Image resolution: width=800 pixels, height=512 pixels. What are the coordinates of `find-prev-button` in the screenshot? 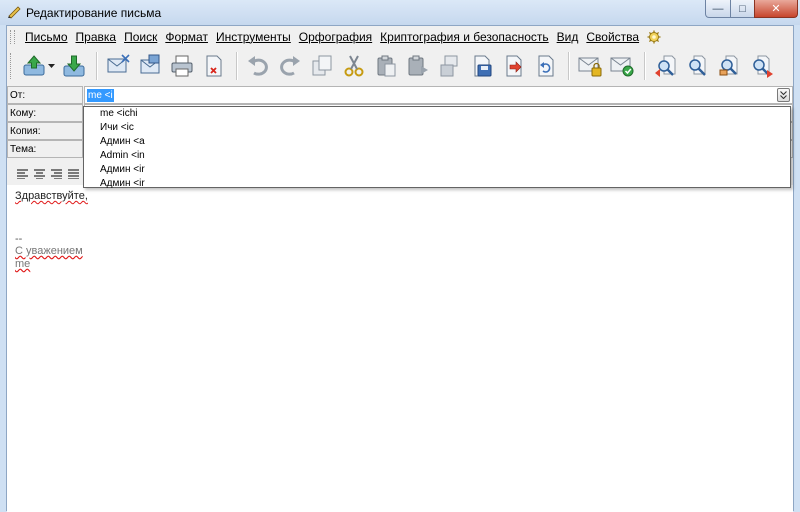 It's located at (666, 66).